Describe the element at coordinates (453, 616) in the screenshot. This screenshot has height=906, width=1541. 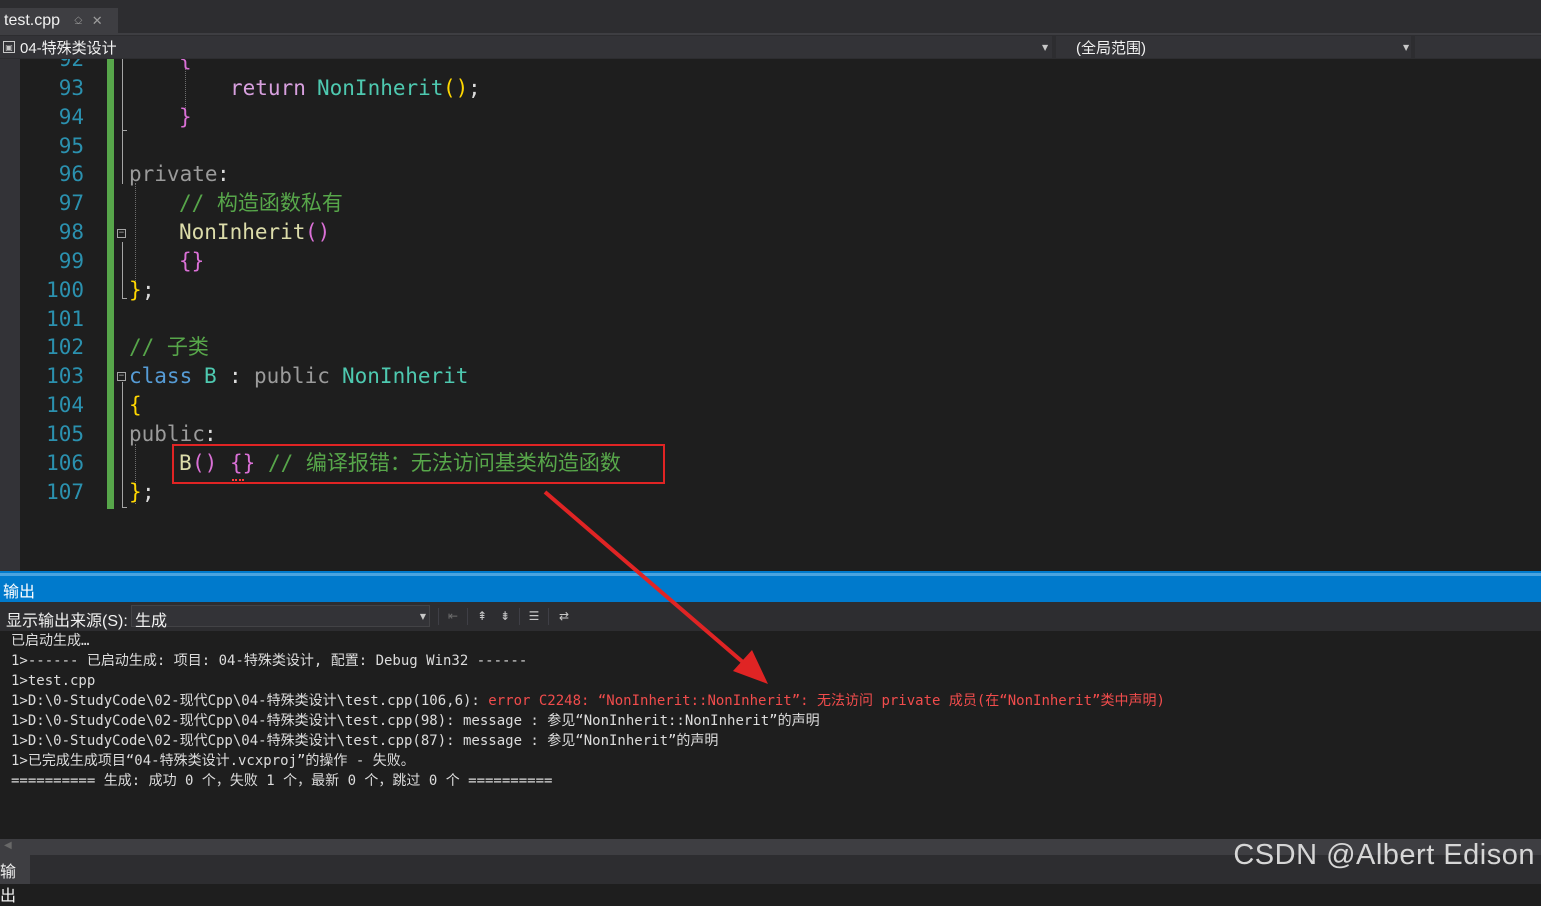
I see `find-message-icon: ⇤` at that location.